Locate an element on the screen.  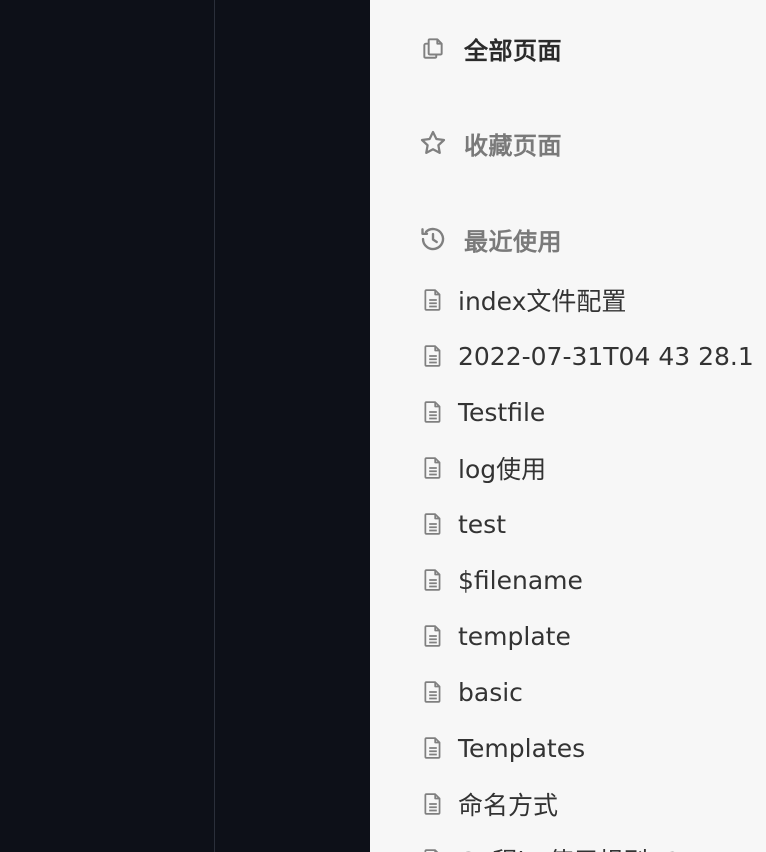
recent-item-index: index文件配置 is located at coordinates (593, 300).